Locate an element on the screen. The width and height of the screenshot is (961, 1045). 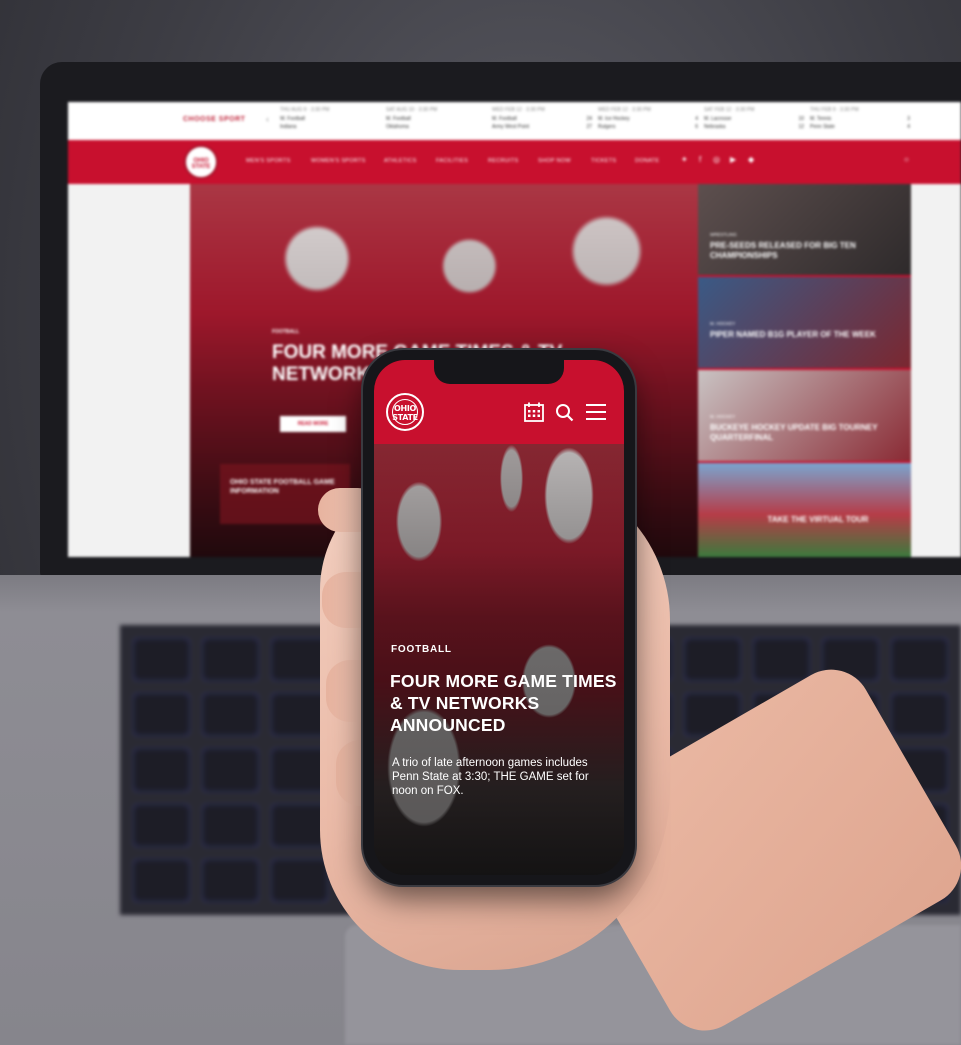
game-date: THU FEB 9 · 3:30 PM is located at coordinates (834, 110).